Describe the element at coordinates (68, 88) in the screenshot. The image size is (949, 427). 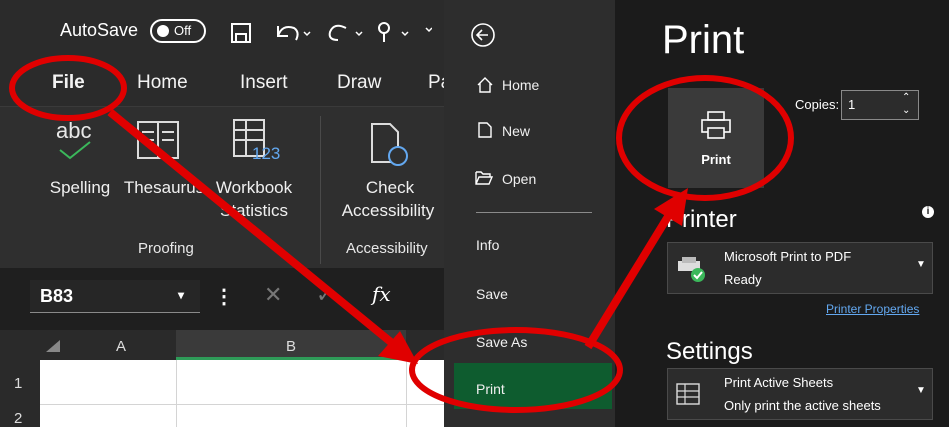
I see `file-tab-circle` at that location.